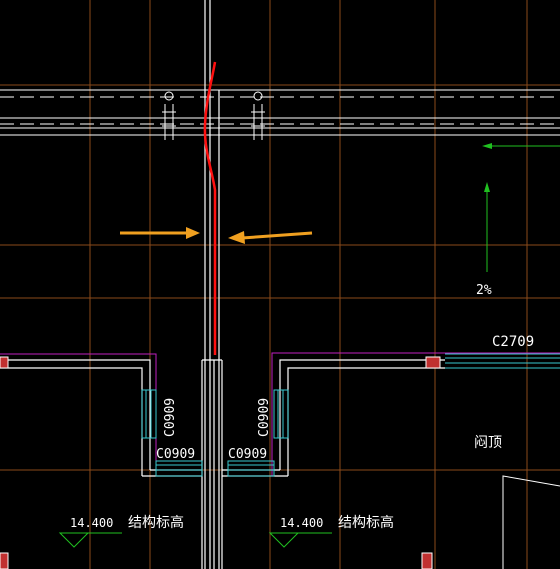 The height and width of the screenshot is (569, 560). What do you see at coordinates (301, 523) in the screenshot?
I see `elevation-right-value: 14.400` at bounding box center [301, 523].